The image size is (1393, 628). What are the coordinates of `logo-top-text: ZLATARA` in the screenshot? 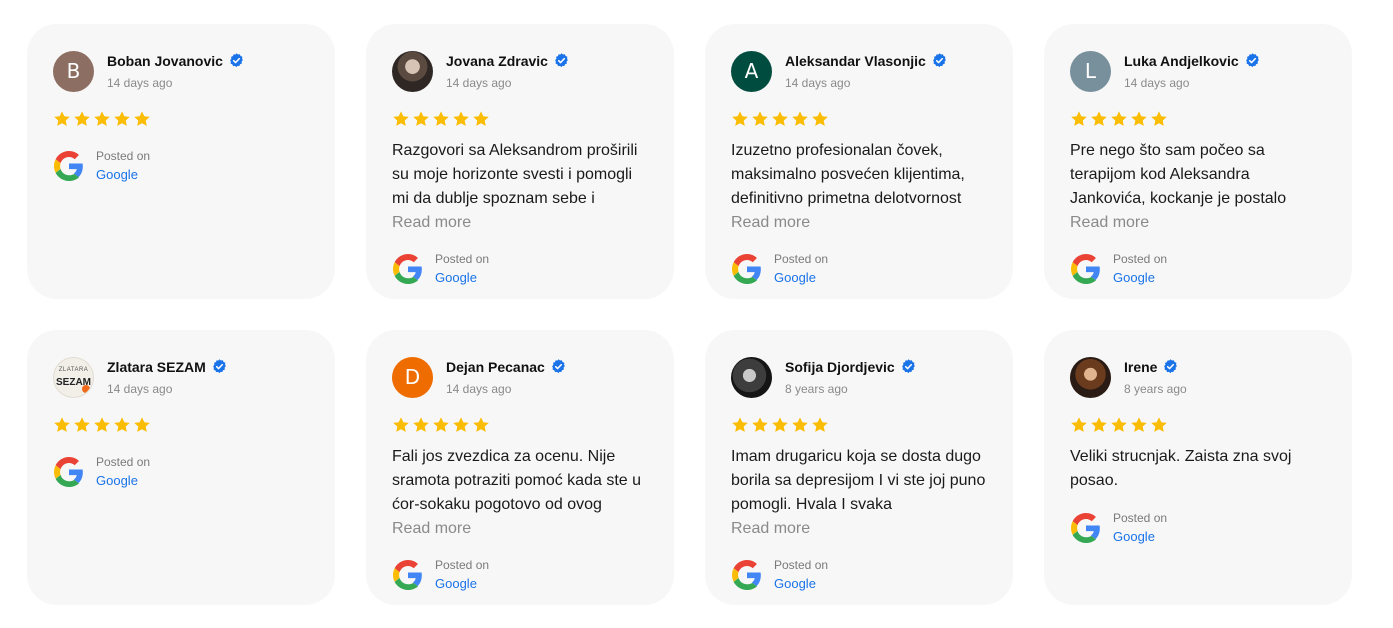 It's located at (73, 369).